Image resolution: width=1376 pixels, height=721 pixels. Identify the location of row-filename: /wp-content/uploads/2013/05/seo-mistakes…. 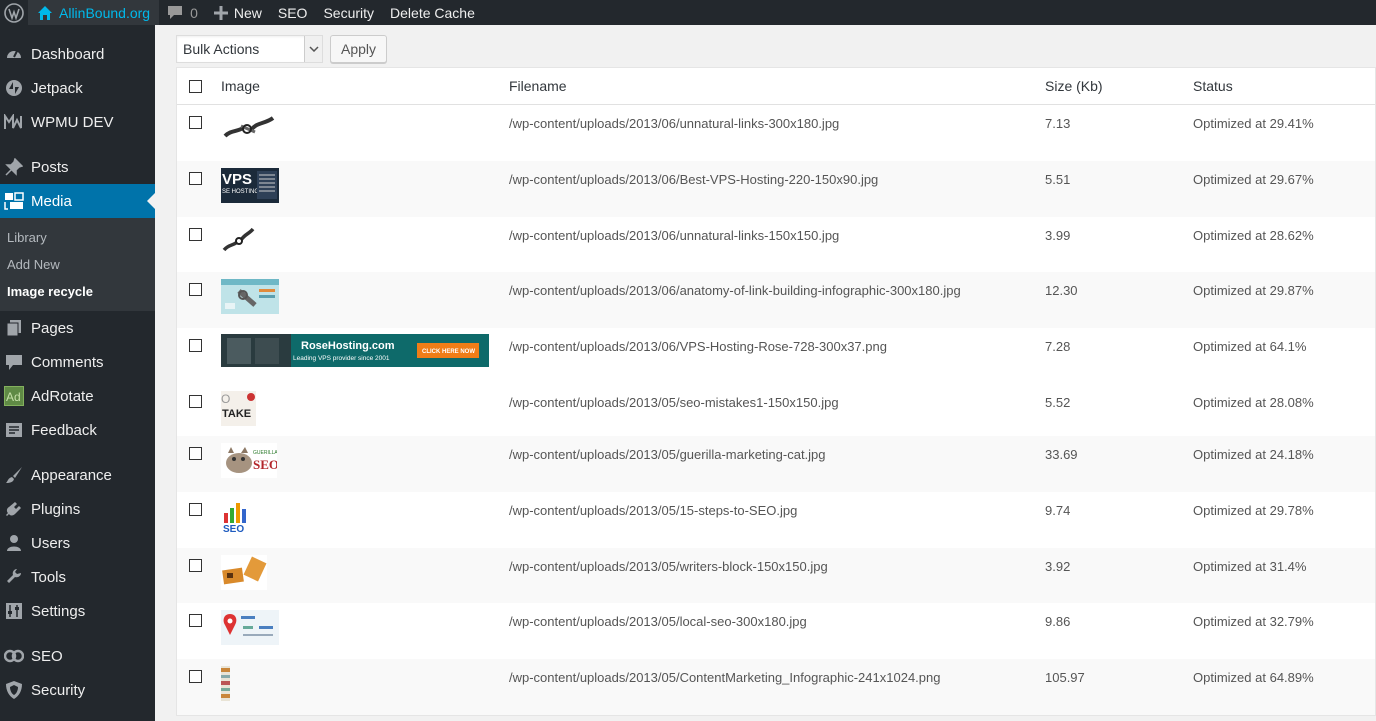
(674, 402).